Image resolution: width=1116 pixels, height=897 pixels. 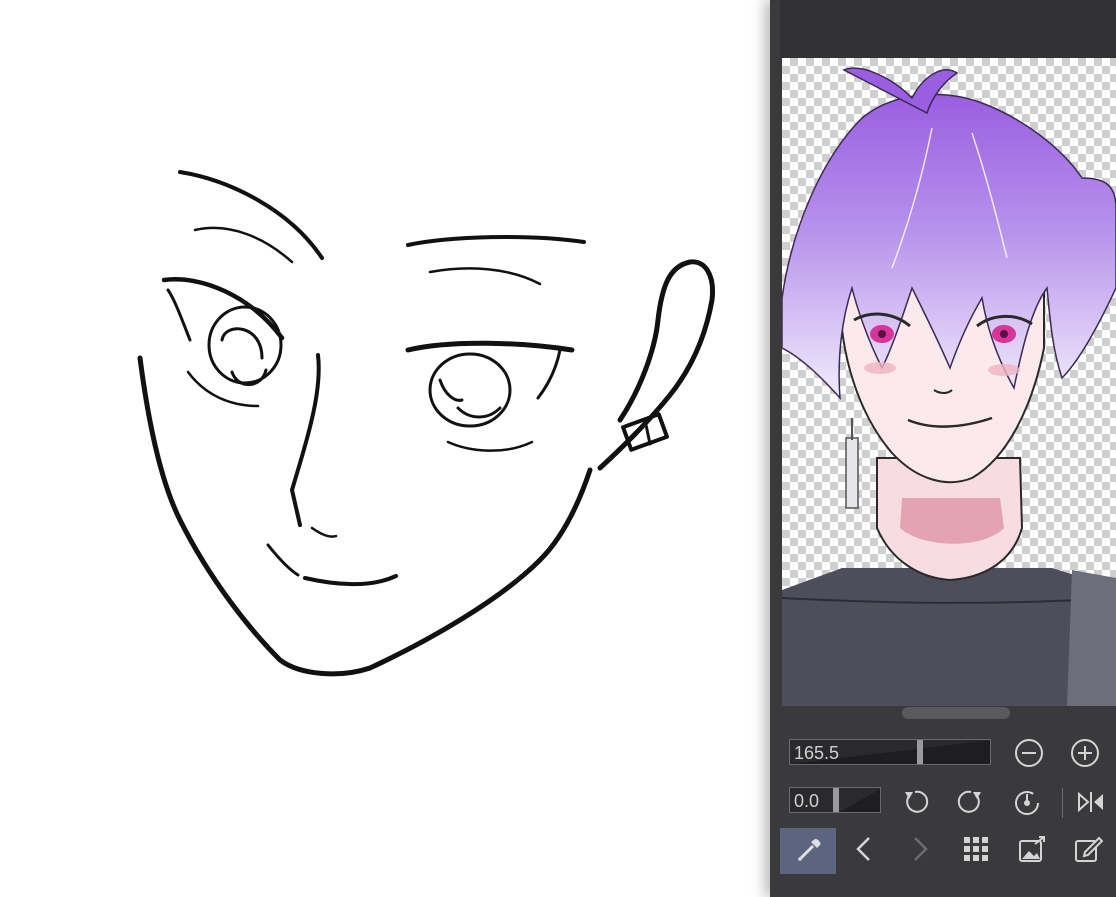 I want to click on export-image-button, so click(x=1032, y=851).